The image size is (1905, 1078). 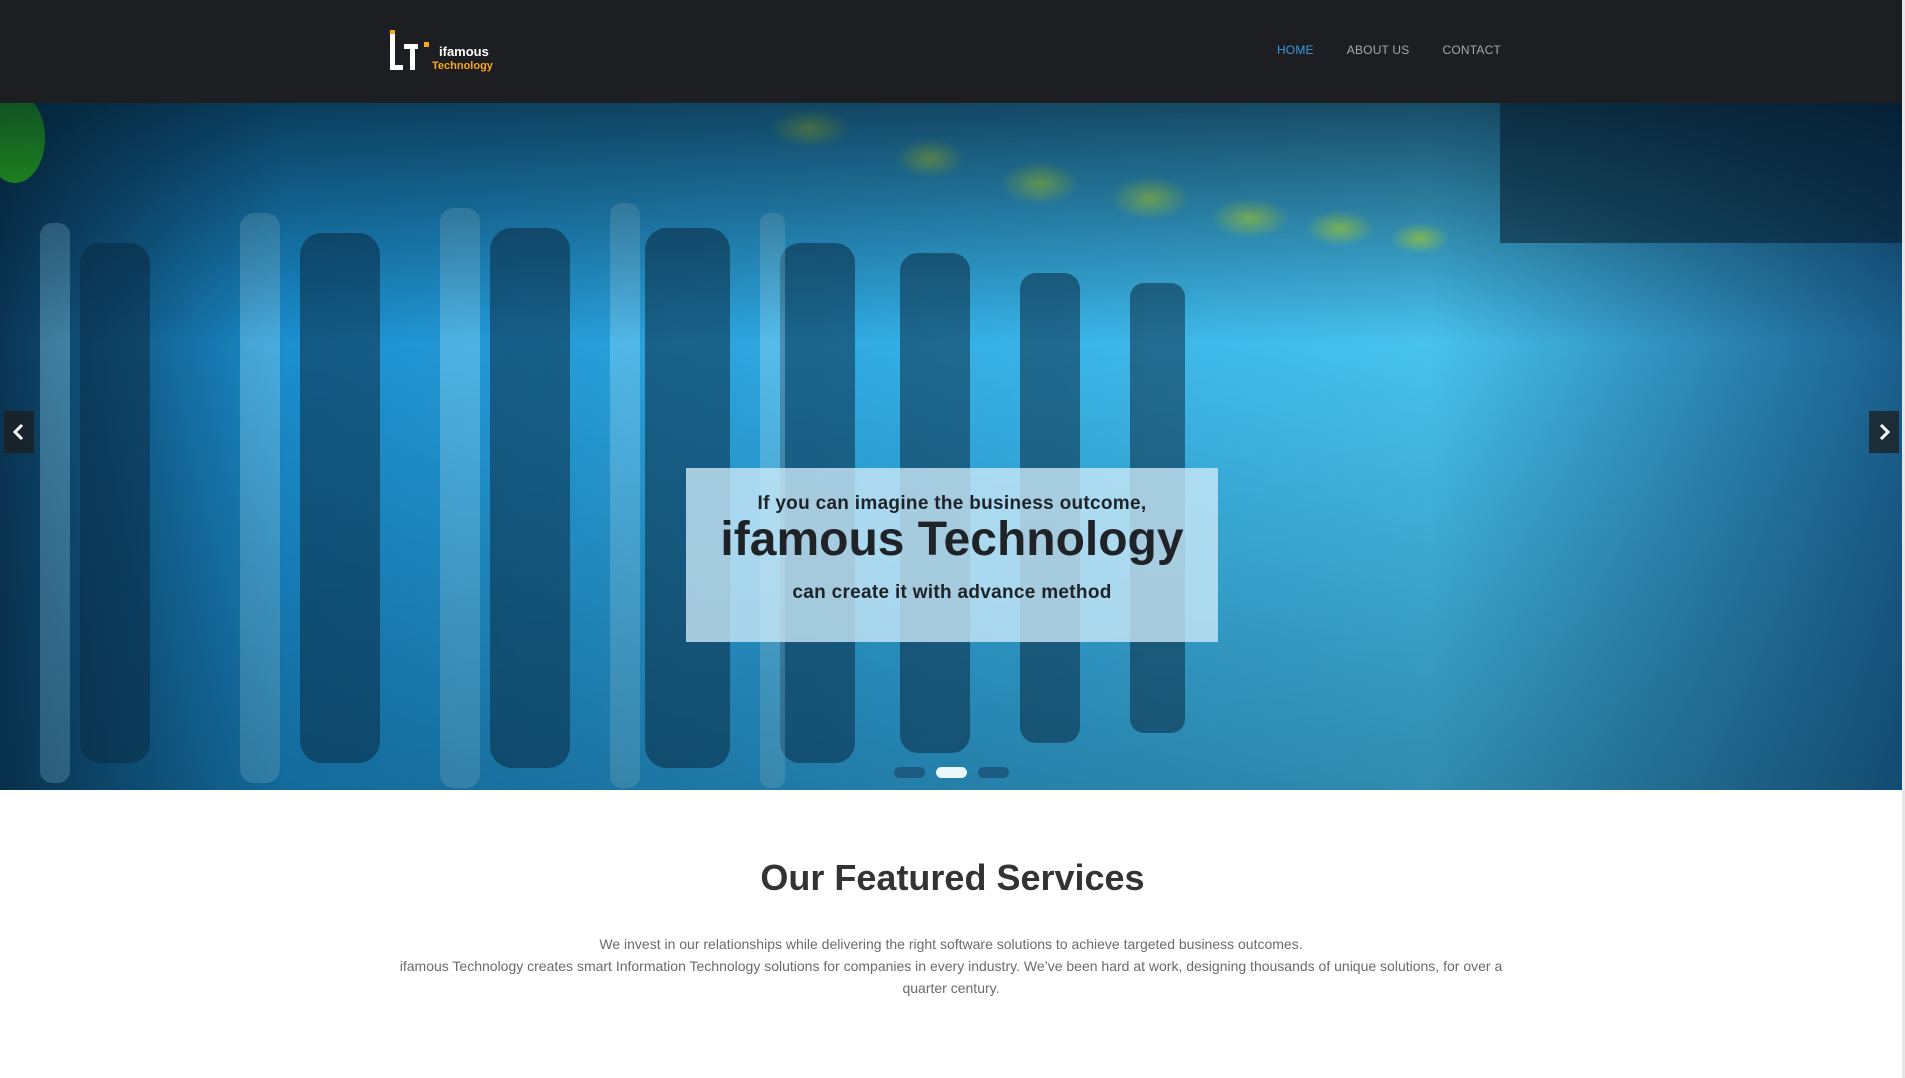 I want to click on logo-line2: Technology, so click(x=462, y=66).